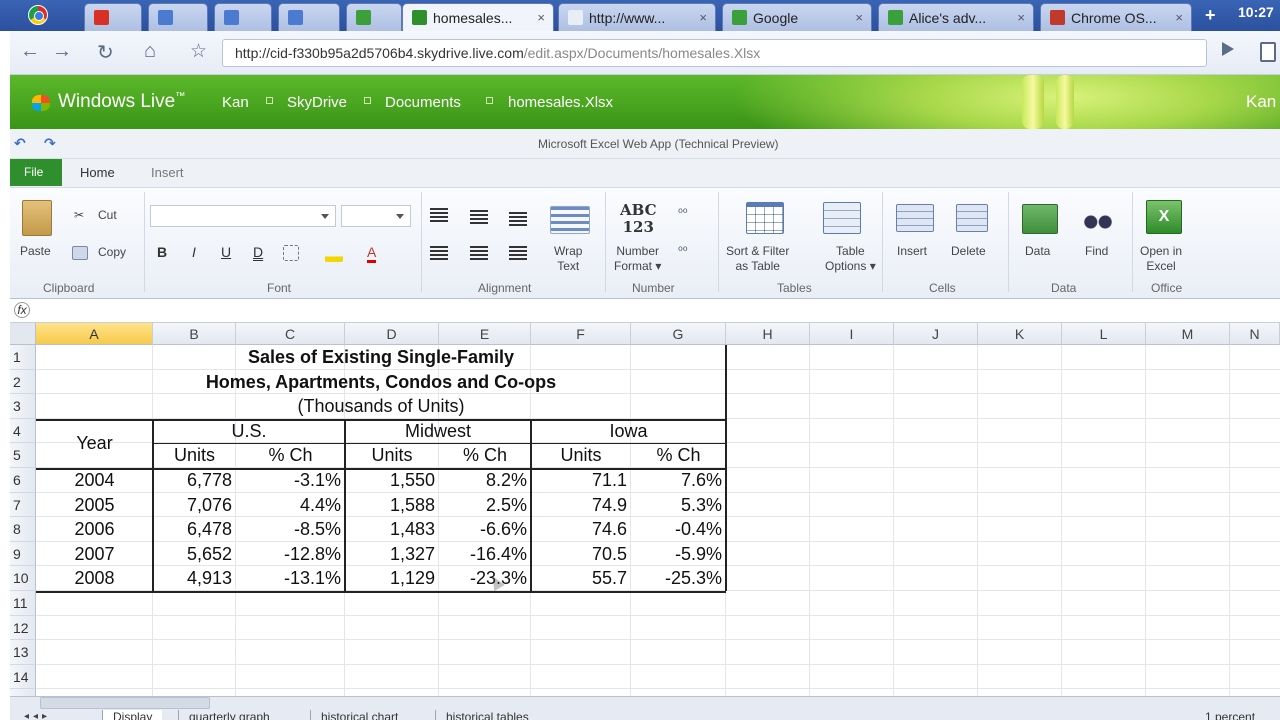 This screenshot has height=720, width=1280. Describe the element at coordinates (80, 253) in the screenshot. I see `copy-icon` at that location.